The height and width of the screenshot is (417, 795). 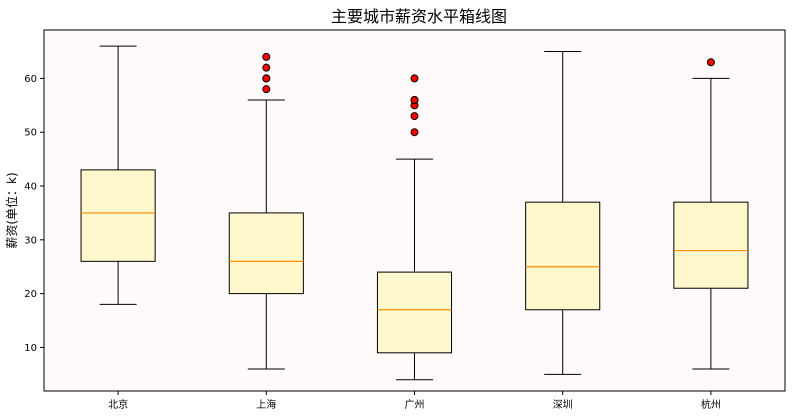 What do you see at coordinates (11, 210) in the screenshot?
I see `y-axis-label: 薪资(单位：k)` at bounding box center [11, 210].